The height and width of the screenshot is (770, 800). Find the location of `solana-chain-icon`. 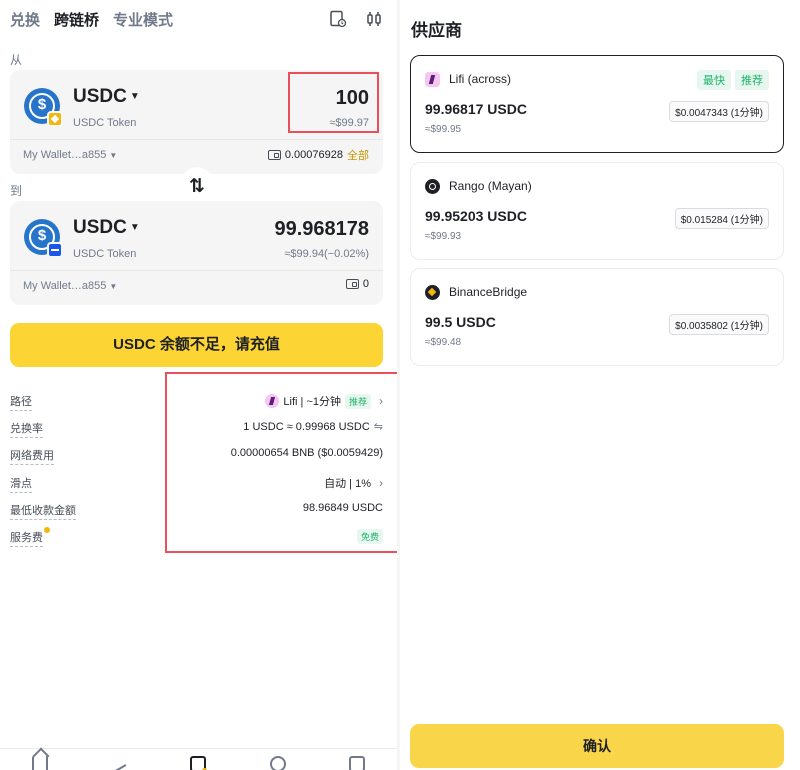

solana-chain-icon is located at coordinates (55, 250).